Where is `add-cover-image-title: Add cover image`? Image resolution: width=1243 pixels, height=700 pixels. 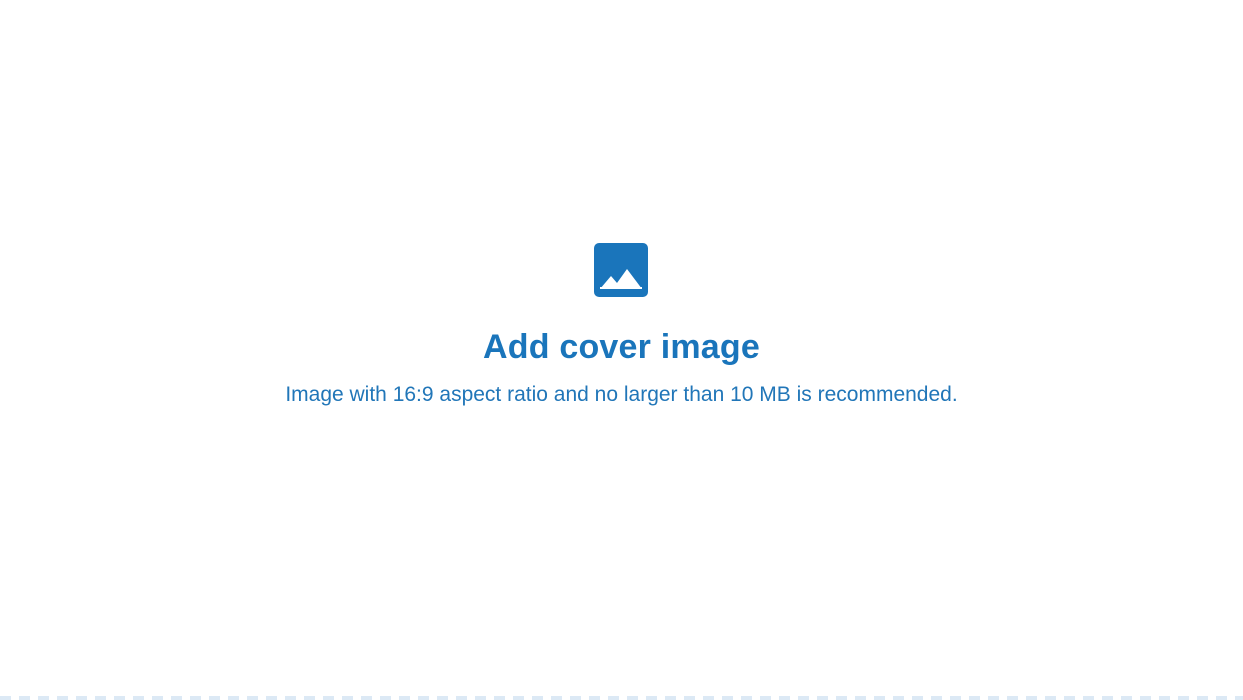
add-cover-image-title: Add cover image is located at coordinates (621, 347).